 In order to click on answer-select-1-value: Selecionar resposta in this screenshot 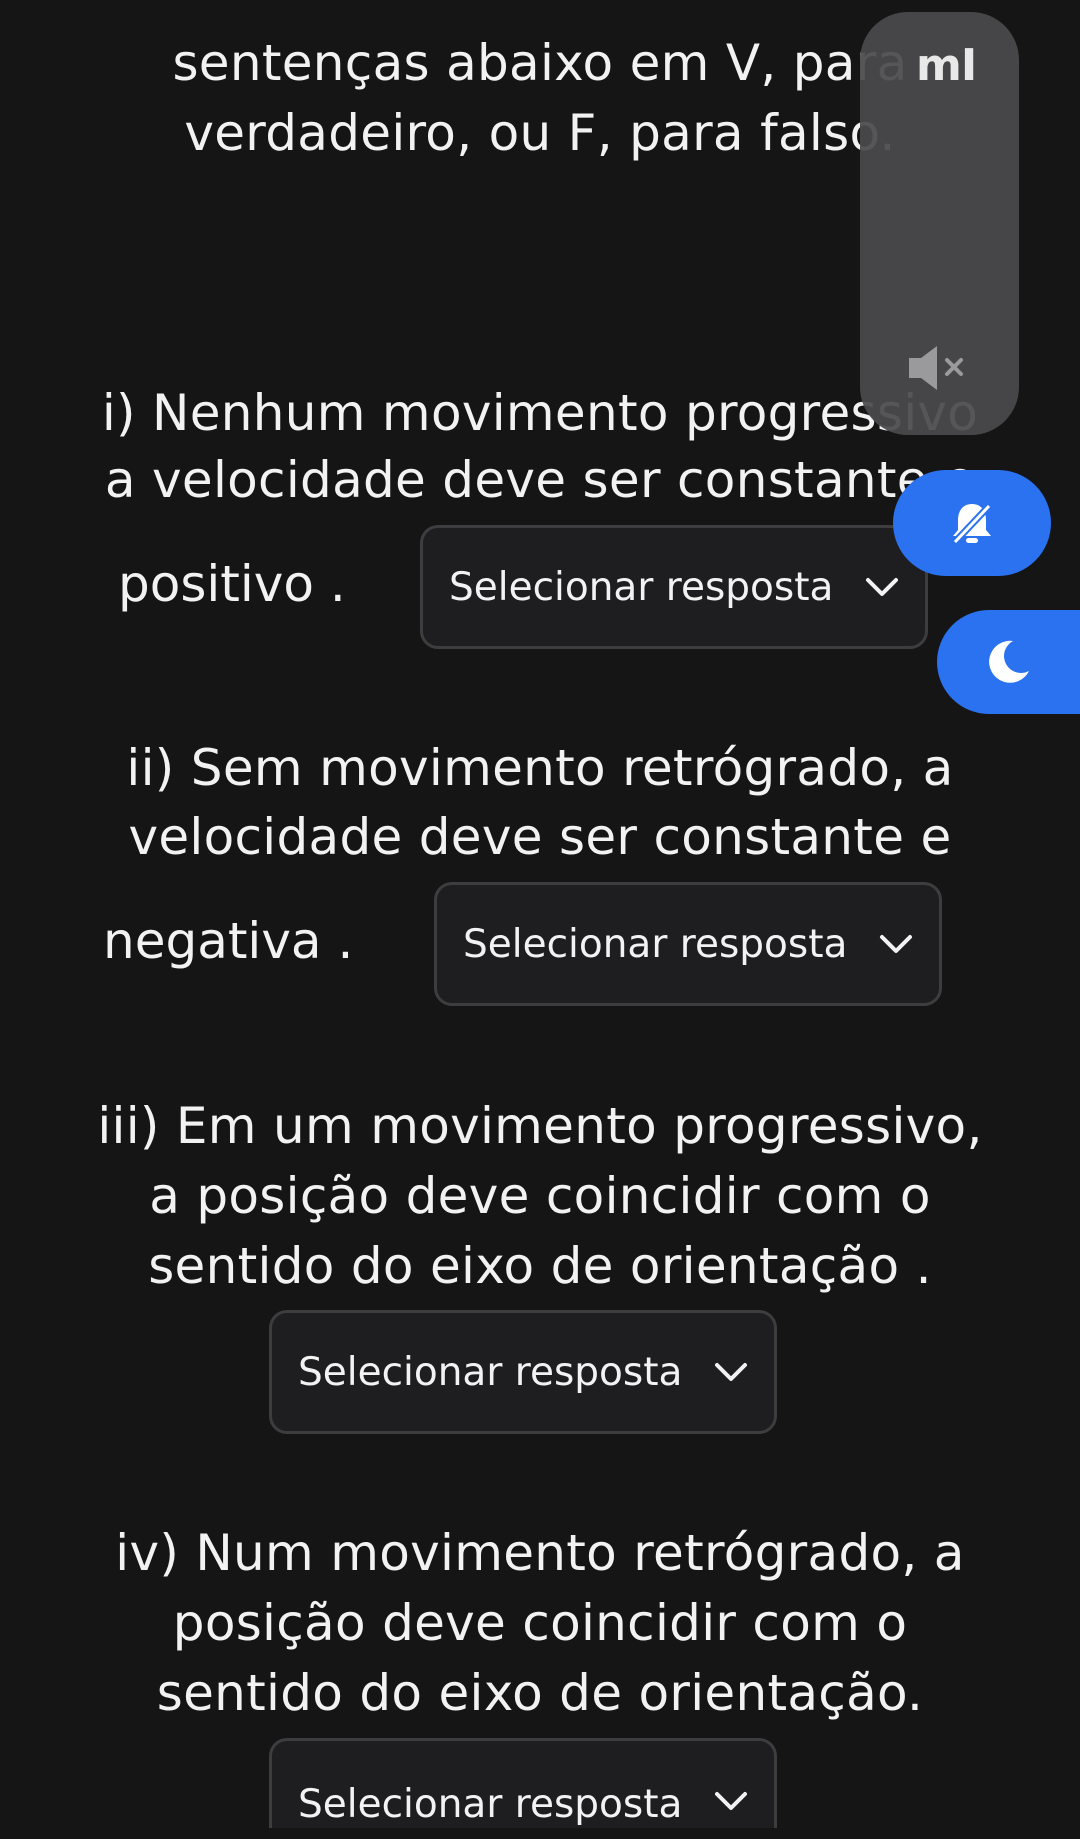, I will do `click(641, 587)`.